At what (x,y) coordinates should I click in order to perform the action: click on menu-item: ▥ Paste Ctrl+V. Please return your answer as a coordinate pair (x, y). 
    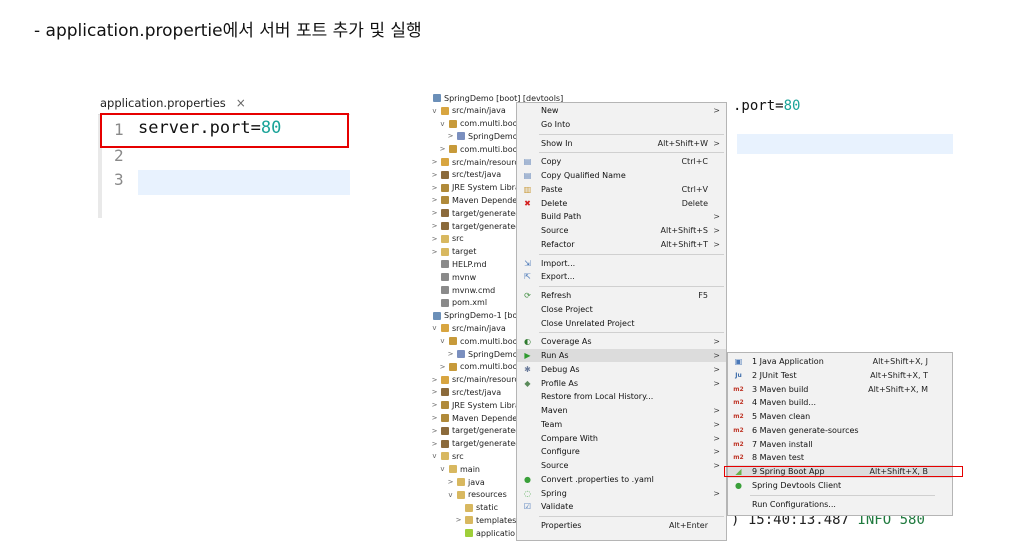
    Looking at the image, I should click on (621, 189).